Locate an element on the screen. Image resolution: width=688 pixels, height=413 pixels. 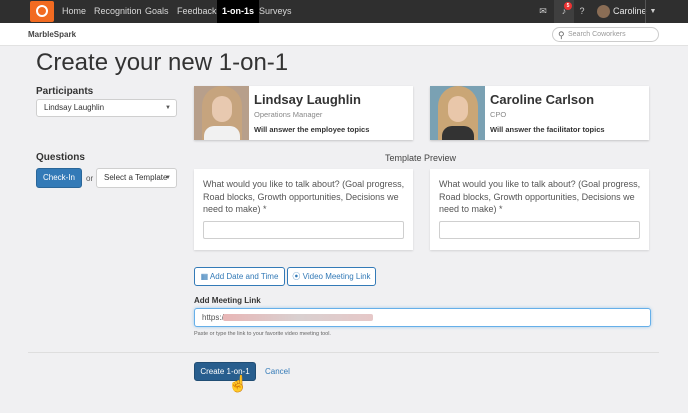
meeting-link-label: Add Meeting Link is located at coordinates (227, 300).